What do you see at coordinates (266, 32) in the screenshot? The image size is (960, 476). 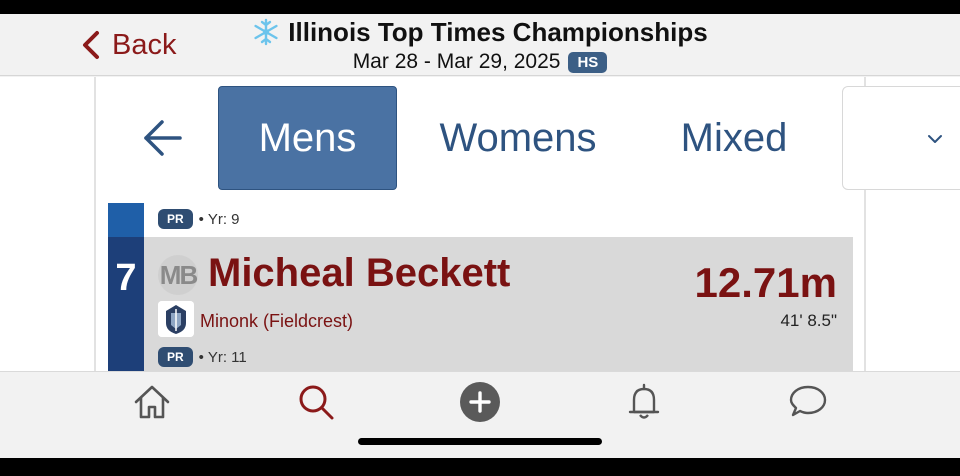 I see `snowflake-icon` at bounding box center [266, 32].